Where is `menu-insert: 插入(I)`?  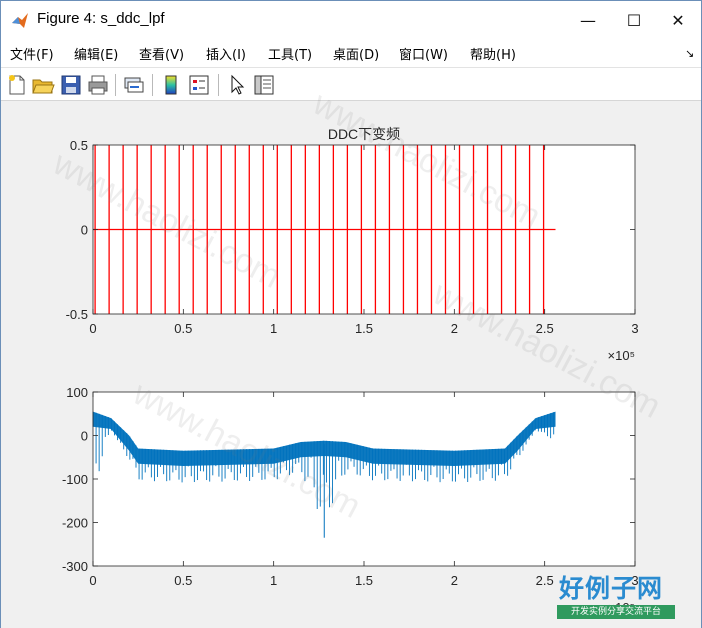
menu-insert: 插入(I) is located at coordinates (226, 53).